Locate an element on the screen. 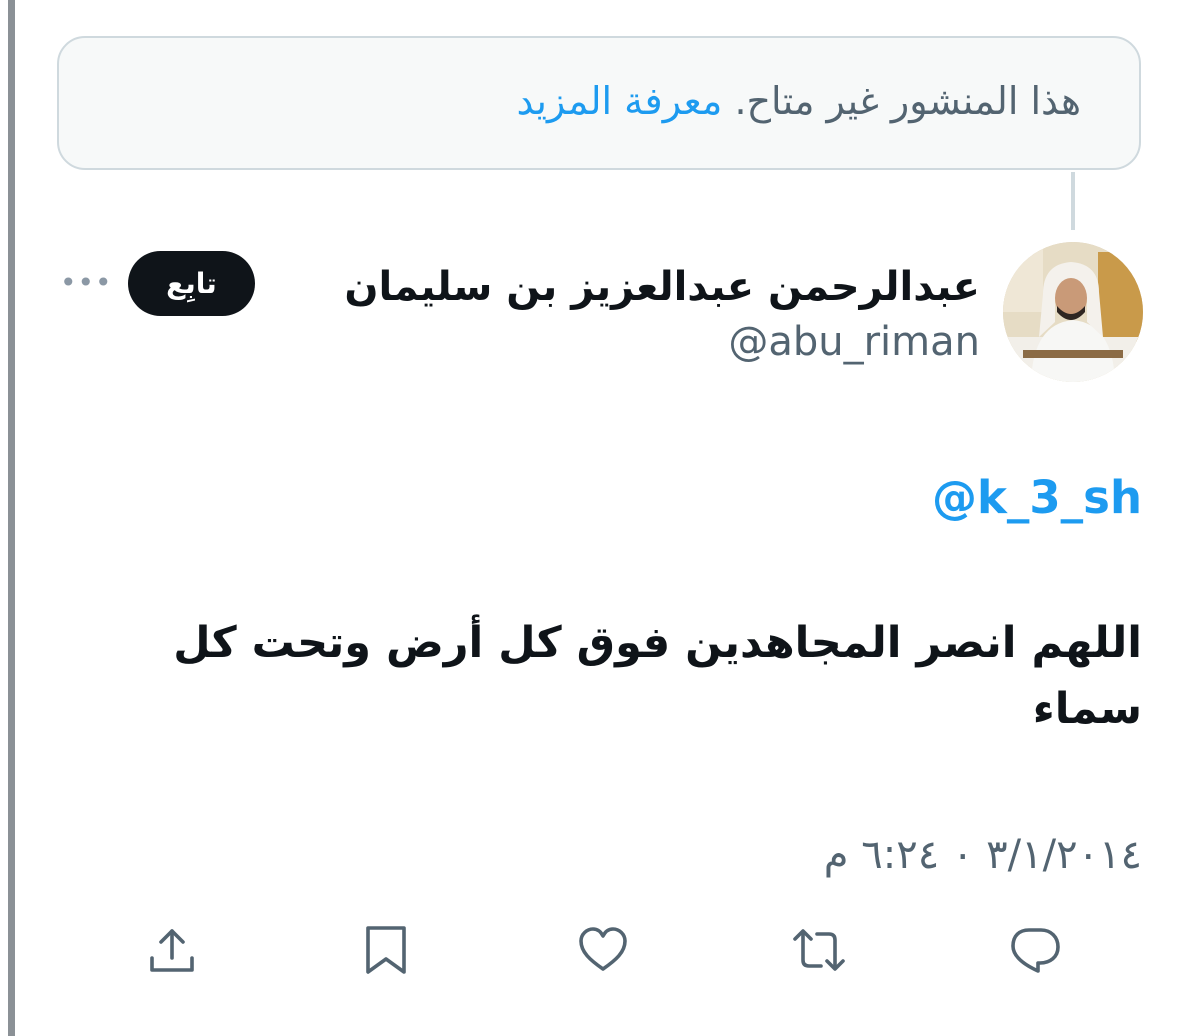 Image resolution: width=1200 pixels, height=1036 pixels. avatar is located at coordinates (1073, 312).